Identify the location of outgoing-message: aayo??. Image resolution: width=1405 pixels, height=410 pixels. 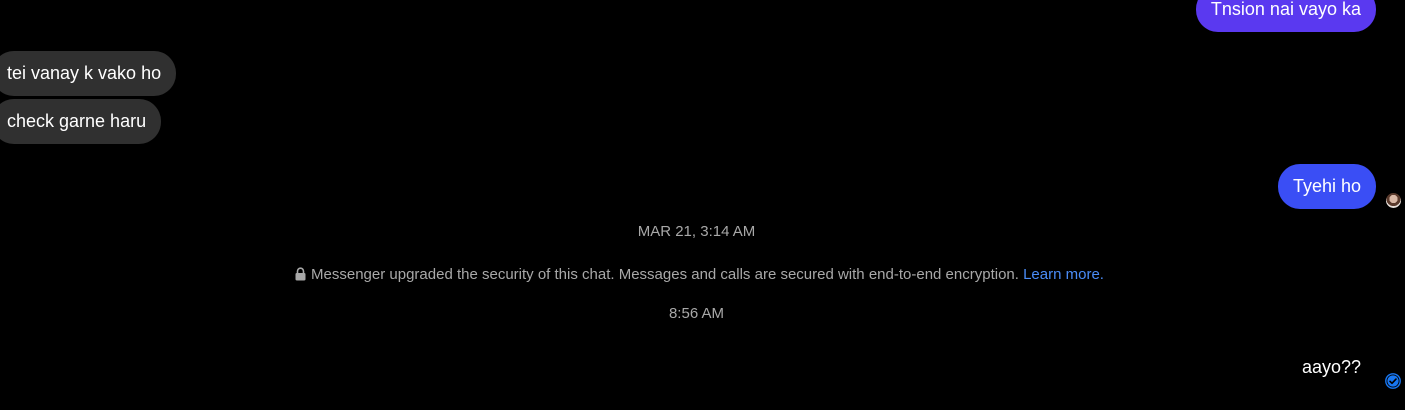
(1331, 367).